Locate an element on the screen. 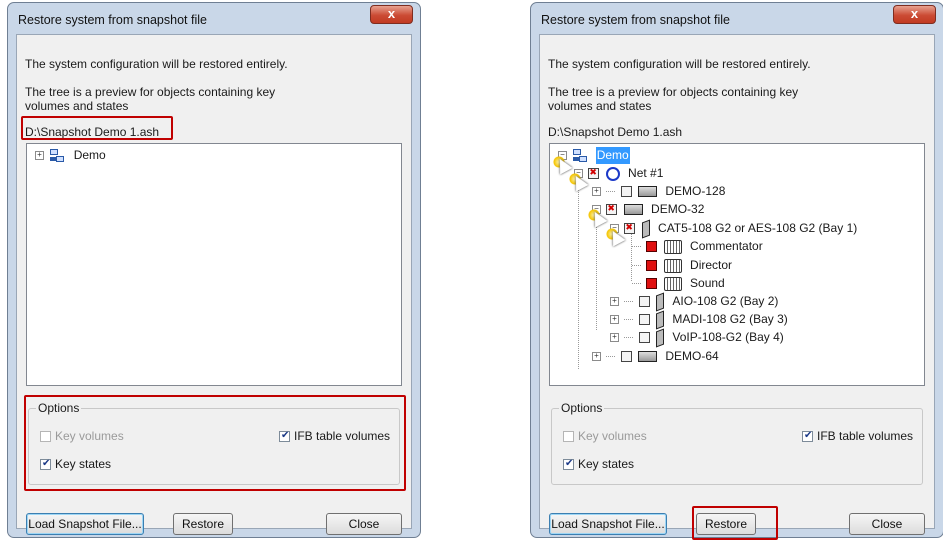  tree-node-net: − Net #1 is located at coordinates (619, 173).